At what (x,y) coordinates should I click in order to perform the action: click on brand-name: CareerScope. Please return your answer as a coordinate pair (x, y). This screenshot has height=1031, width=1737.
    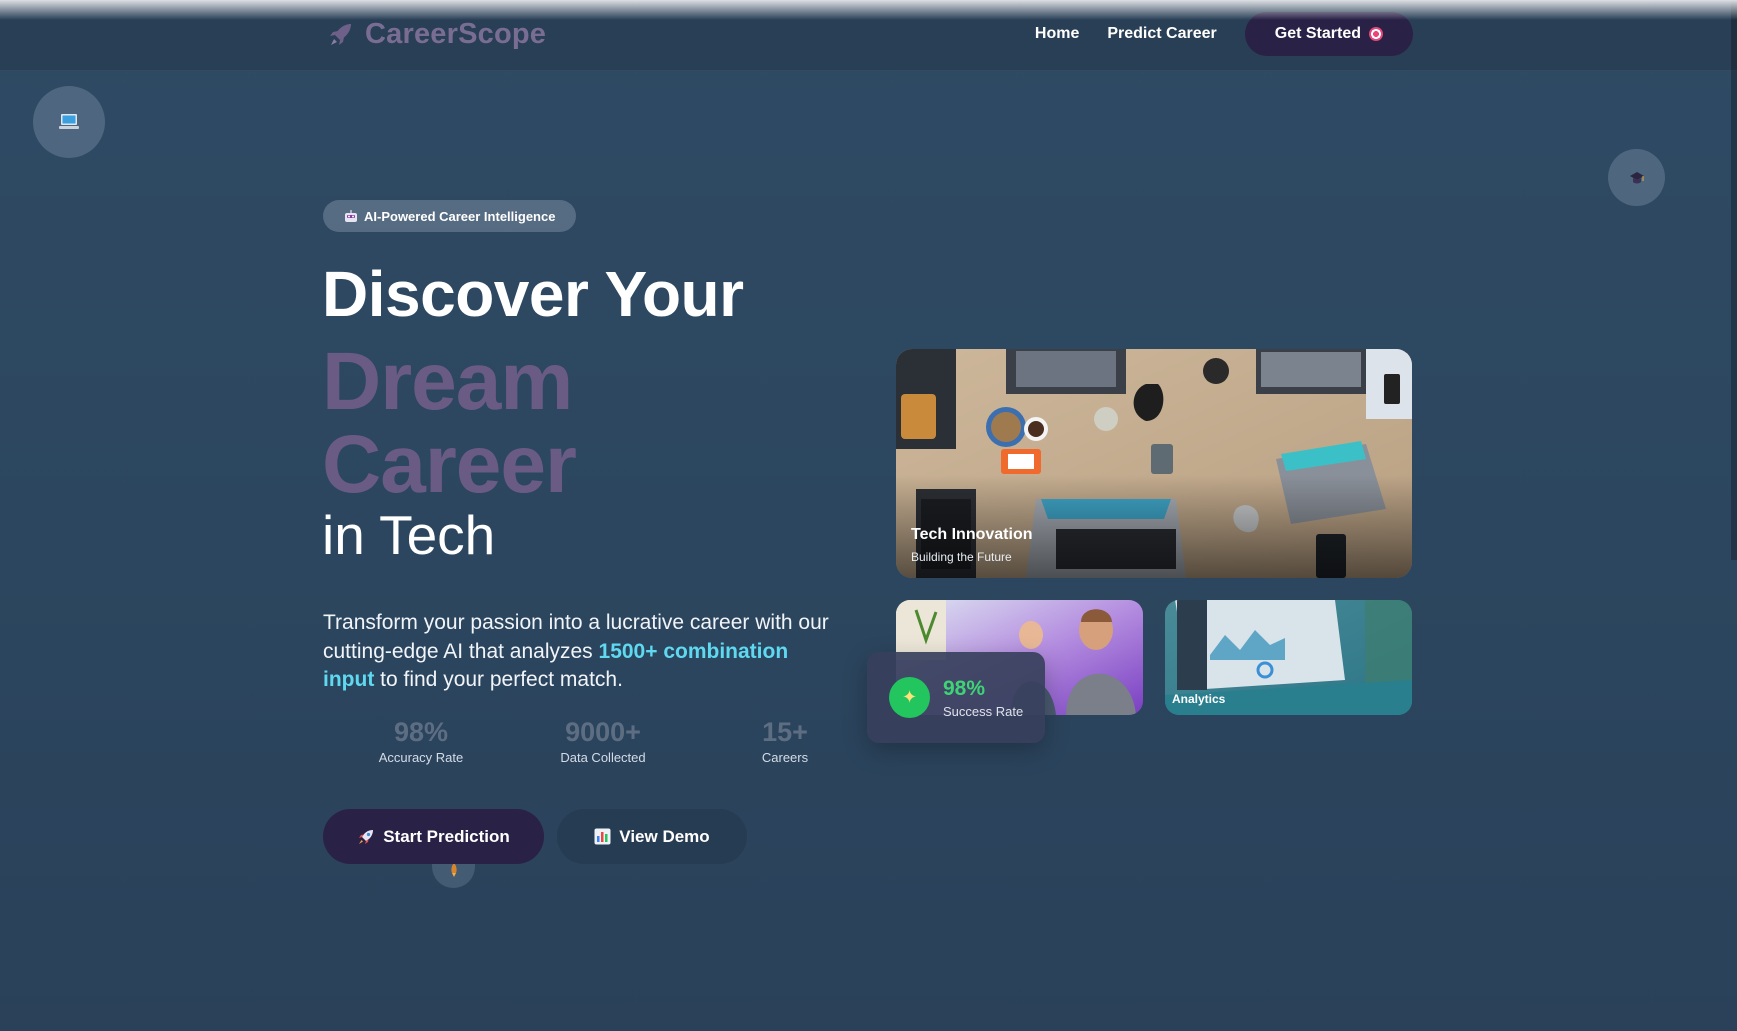
    Looking at the image, I should click on (456, 34).